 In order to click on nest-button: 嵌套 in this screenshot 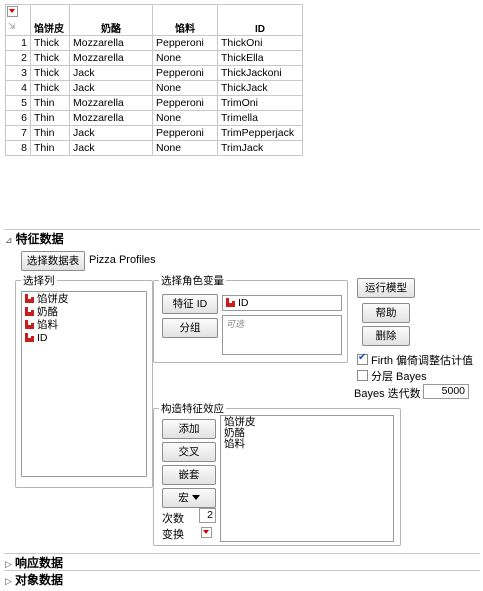, I will do `click(189, 475)`.